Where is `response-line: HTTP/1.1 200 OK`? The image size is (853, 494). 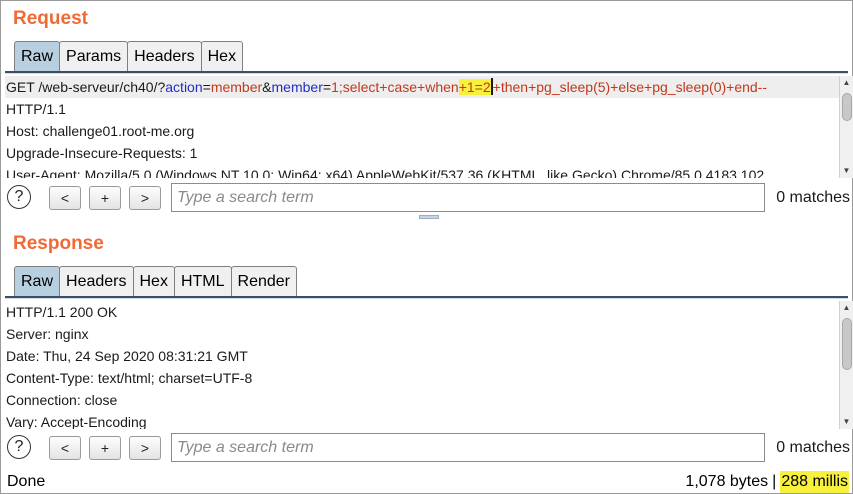
response-line: HTTP/1.1 200 OK is located at coordinates (62, 312).